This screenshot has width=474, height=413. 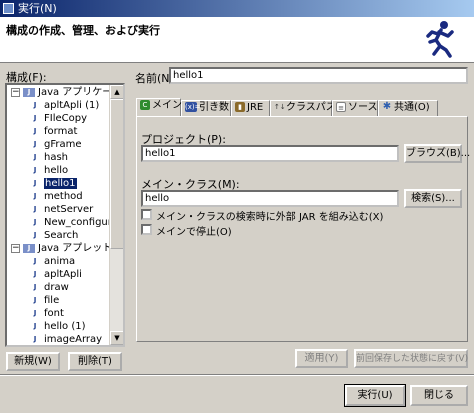 What do you see at coordinates (72, 105) in the screenshot?
I see `tree-item-label: apltApli (1)` at bounding box center [72, 105].